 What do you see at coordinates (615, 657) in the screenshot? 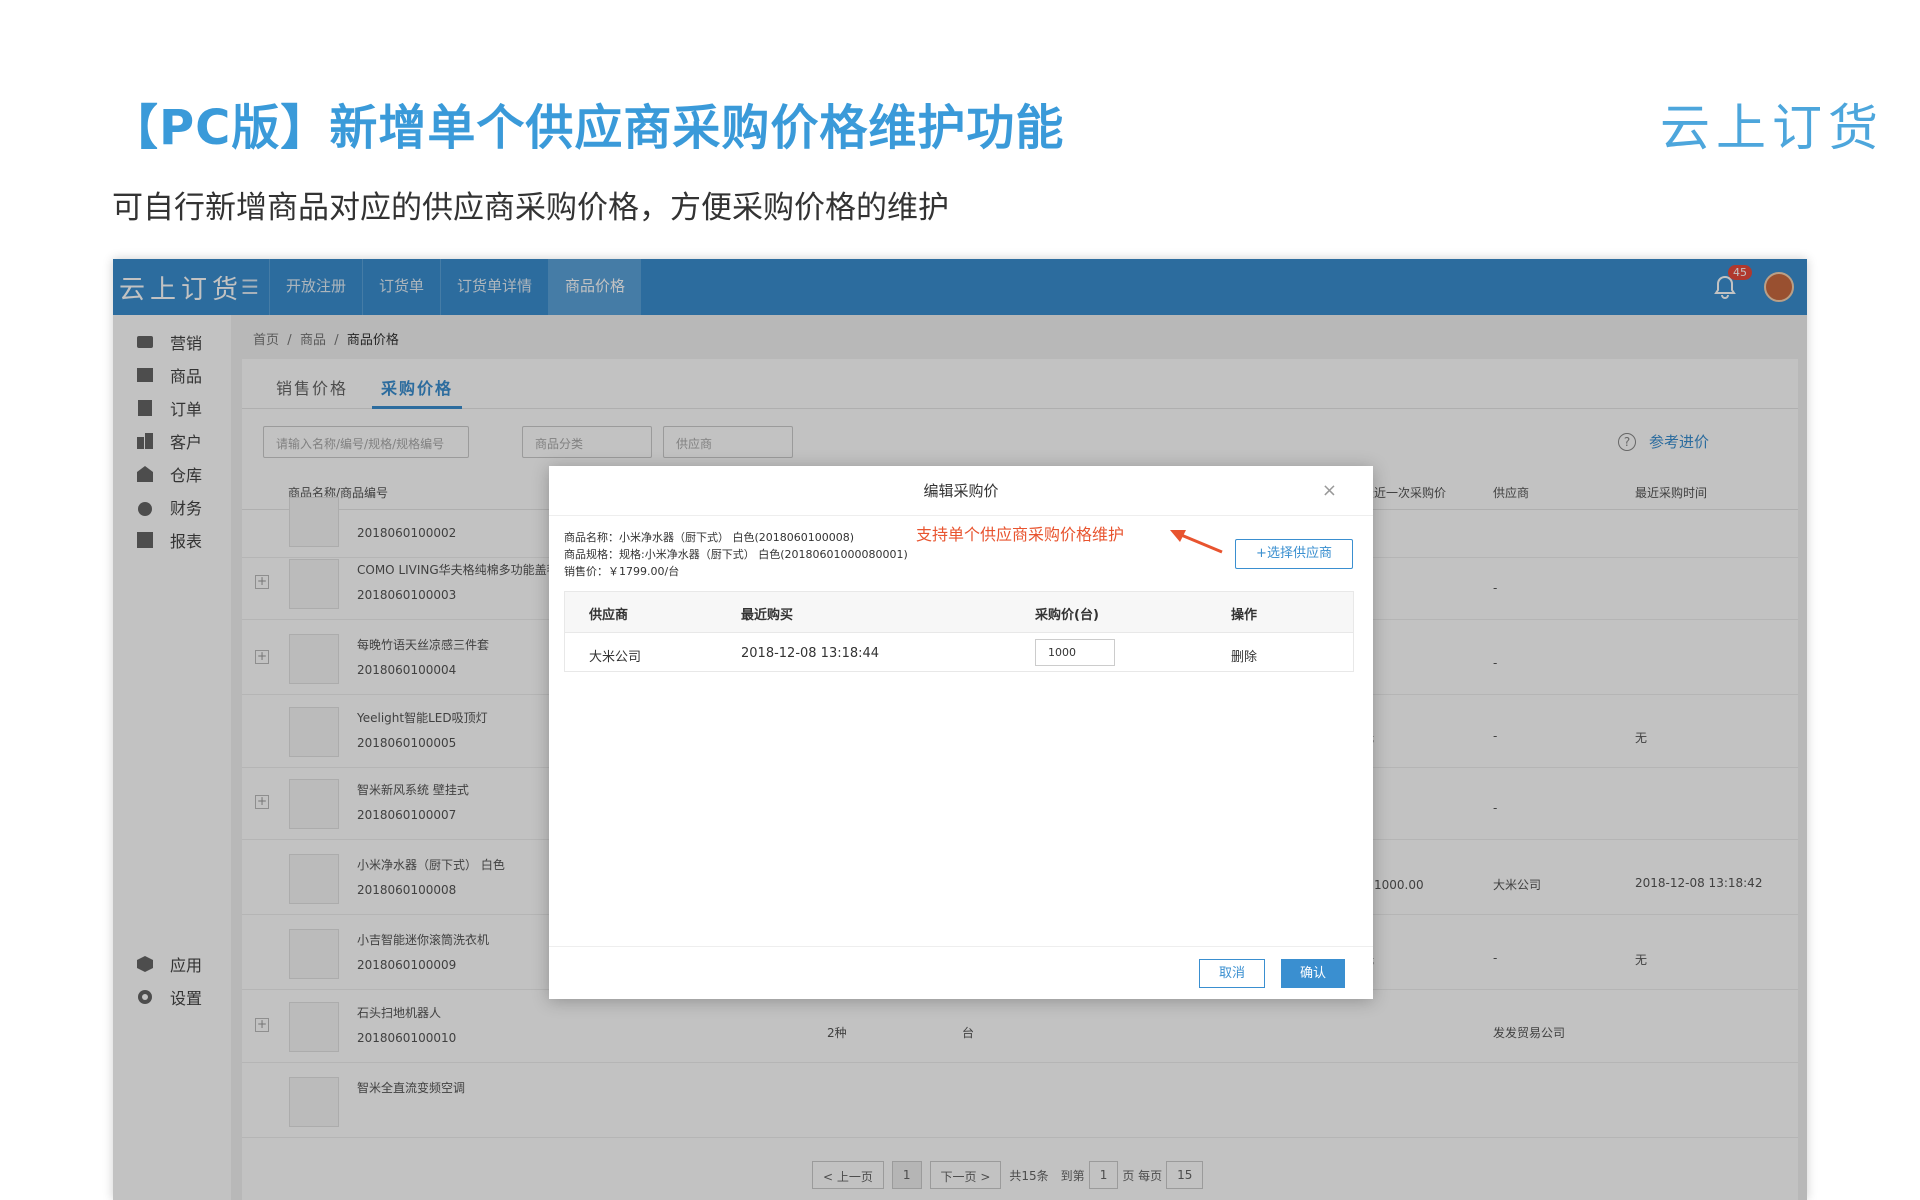
I see `supplier-name: 大米公司` at bounding box center [615, 657].